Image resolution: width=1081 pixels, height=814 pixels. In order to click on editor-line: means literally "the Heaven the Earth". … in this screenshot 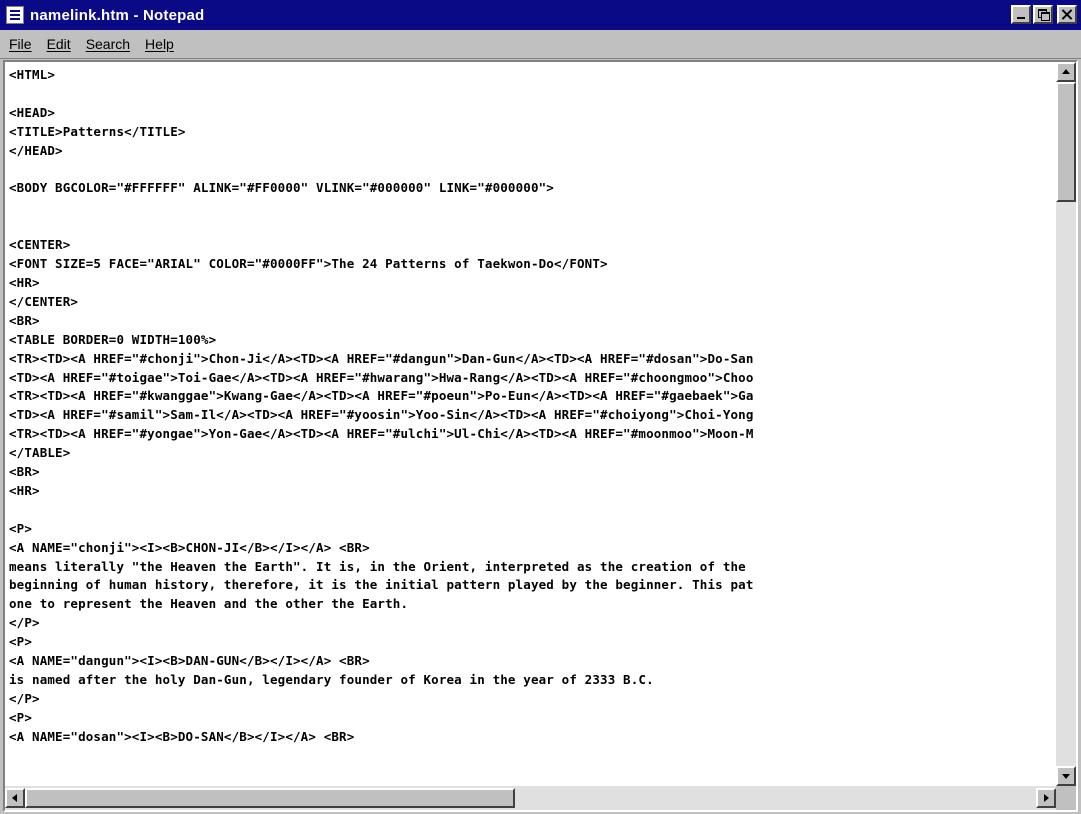, I will do `click(377, 566)`.